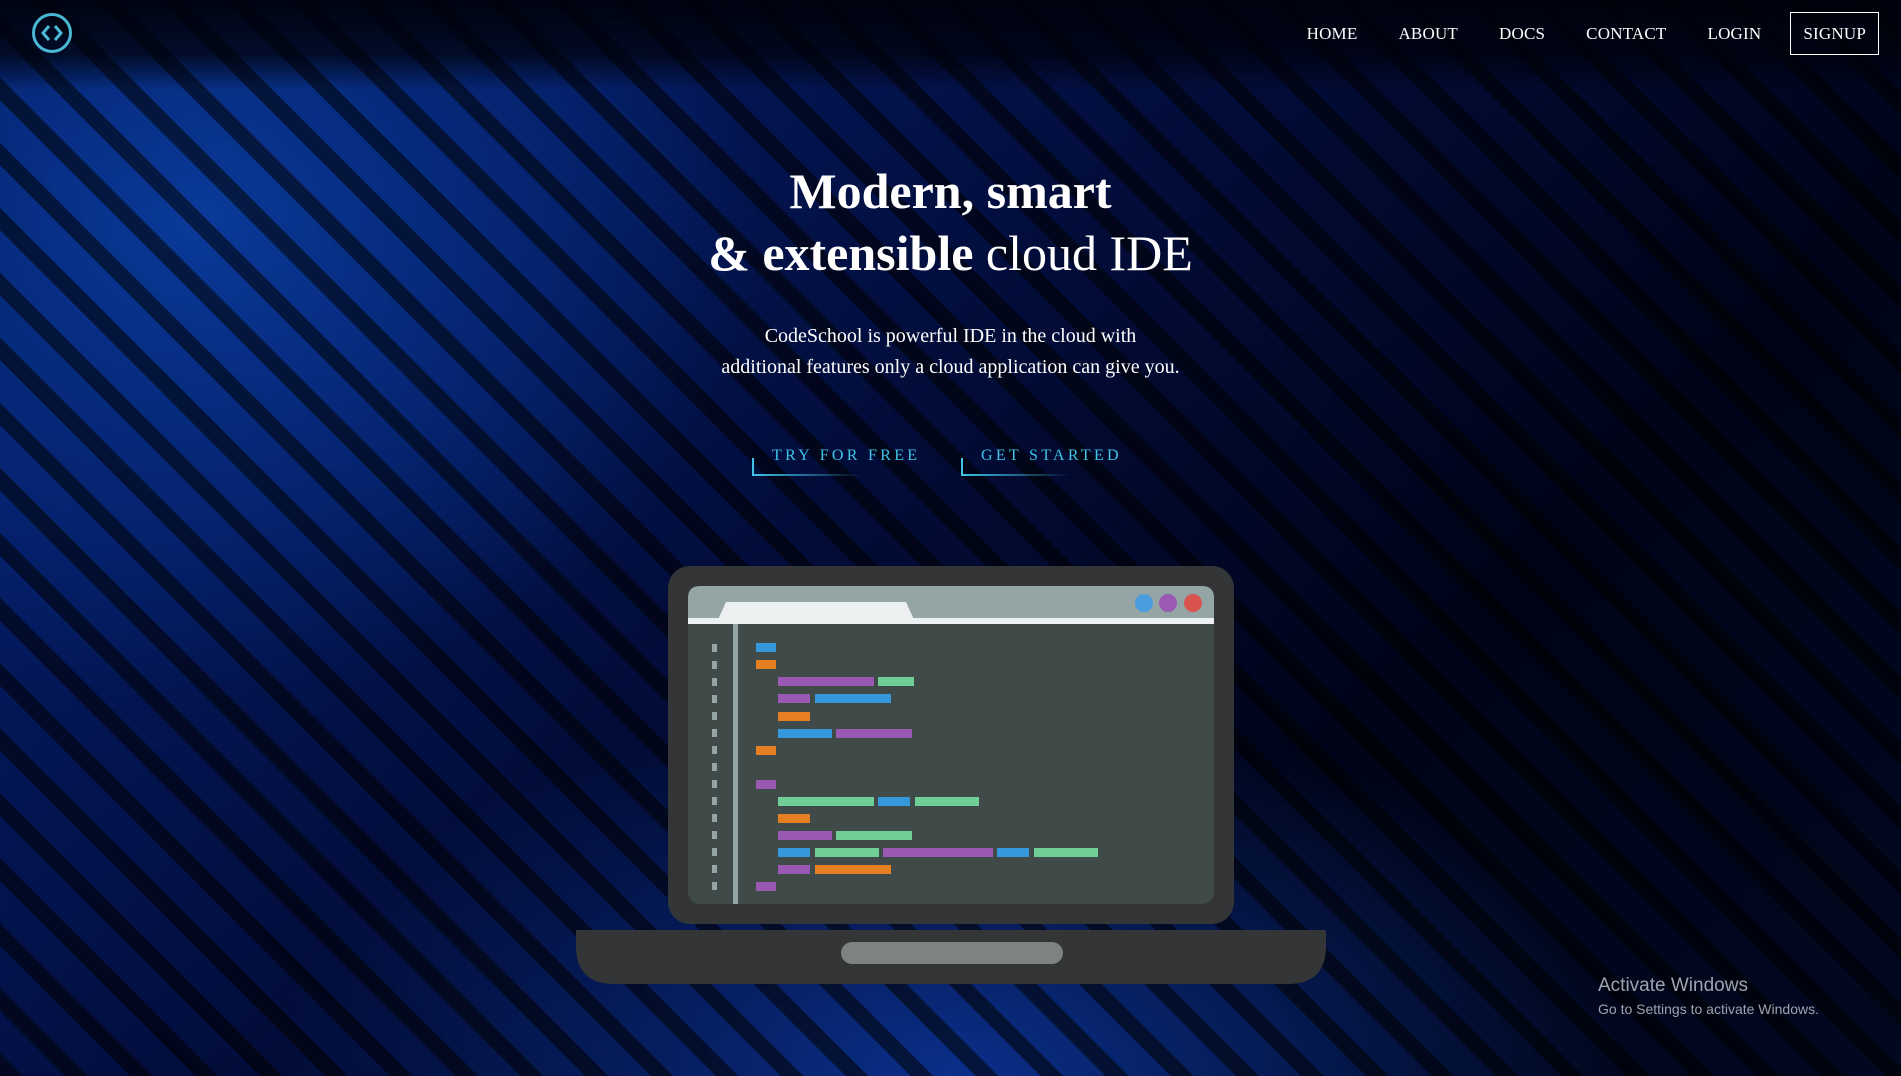  I want to click on window-dot-purple, so click(1168, 603).